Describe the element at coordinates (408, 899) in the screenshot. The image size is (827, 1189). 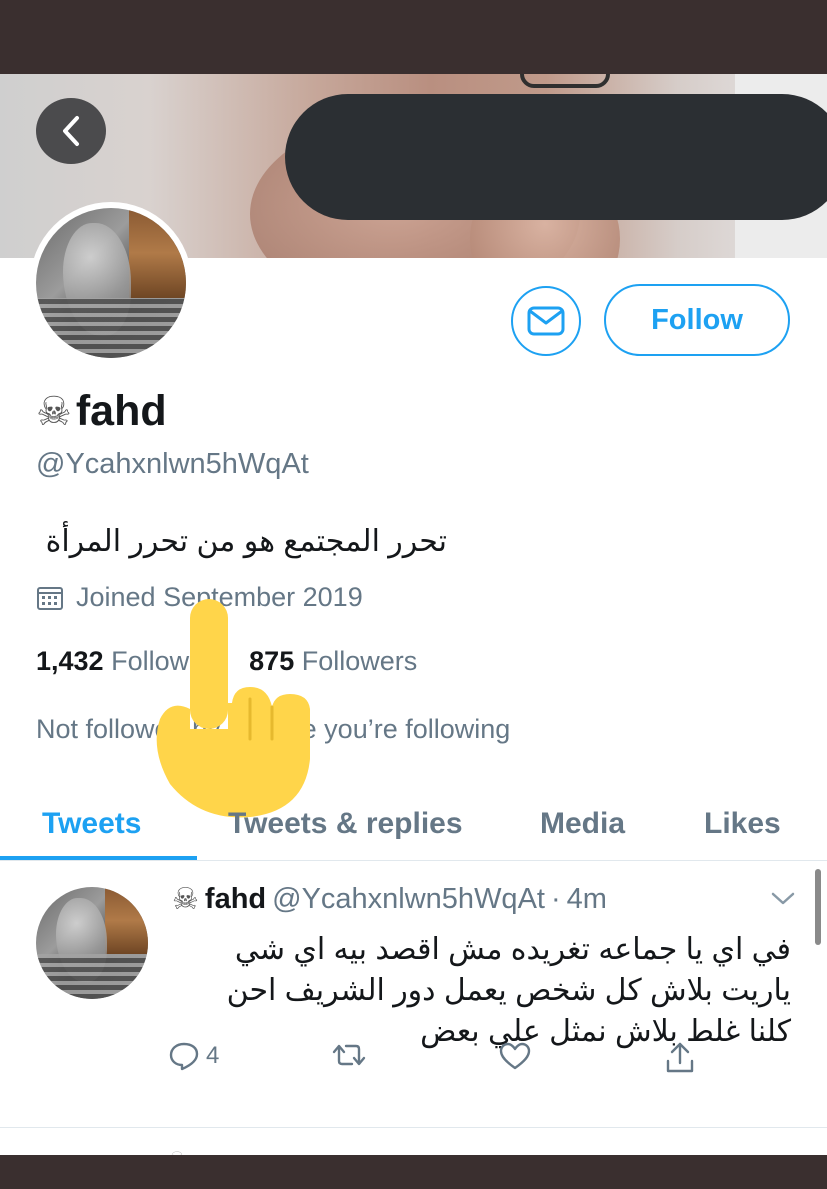
I see `tweet-author-handle: @Ycahxnlwn5hWqAt` at that location.